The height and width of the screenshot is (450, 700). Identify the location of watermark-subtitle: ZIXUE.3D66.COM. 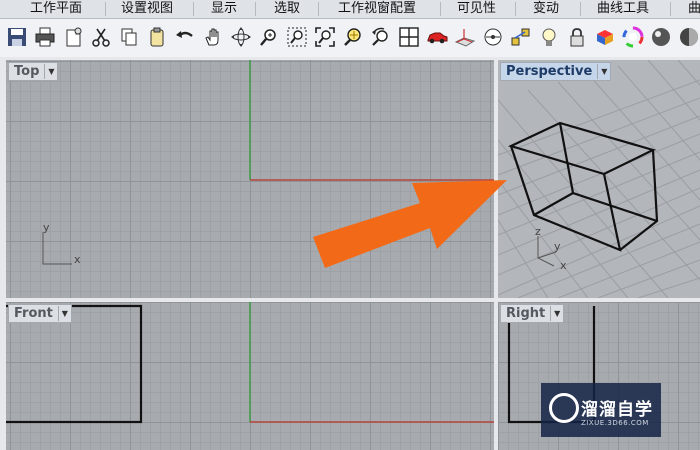
(615, 423).